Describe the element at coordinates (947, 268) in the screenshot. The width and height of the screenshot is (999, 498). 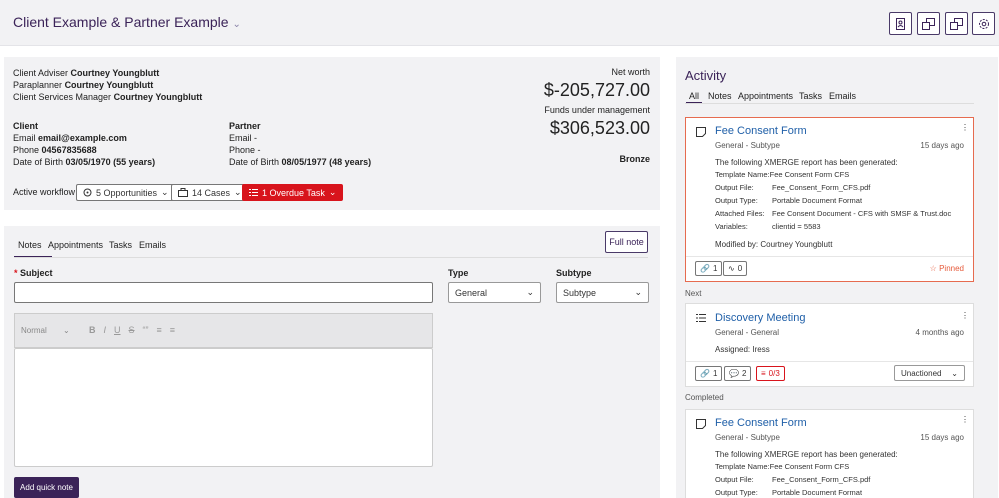
I see `pinned-indicator: ☆ Pinned` at that location.